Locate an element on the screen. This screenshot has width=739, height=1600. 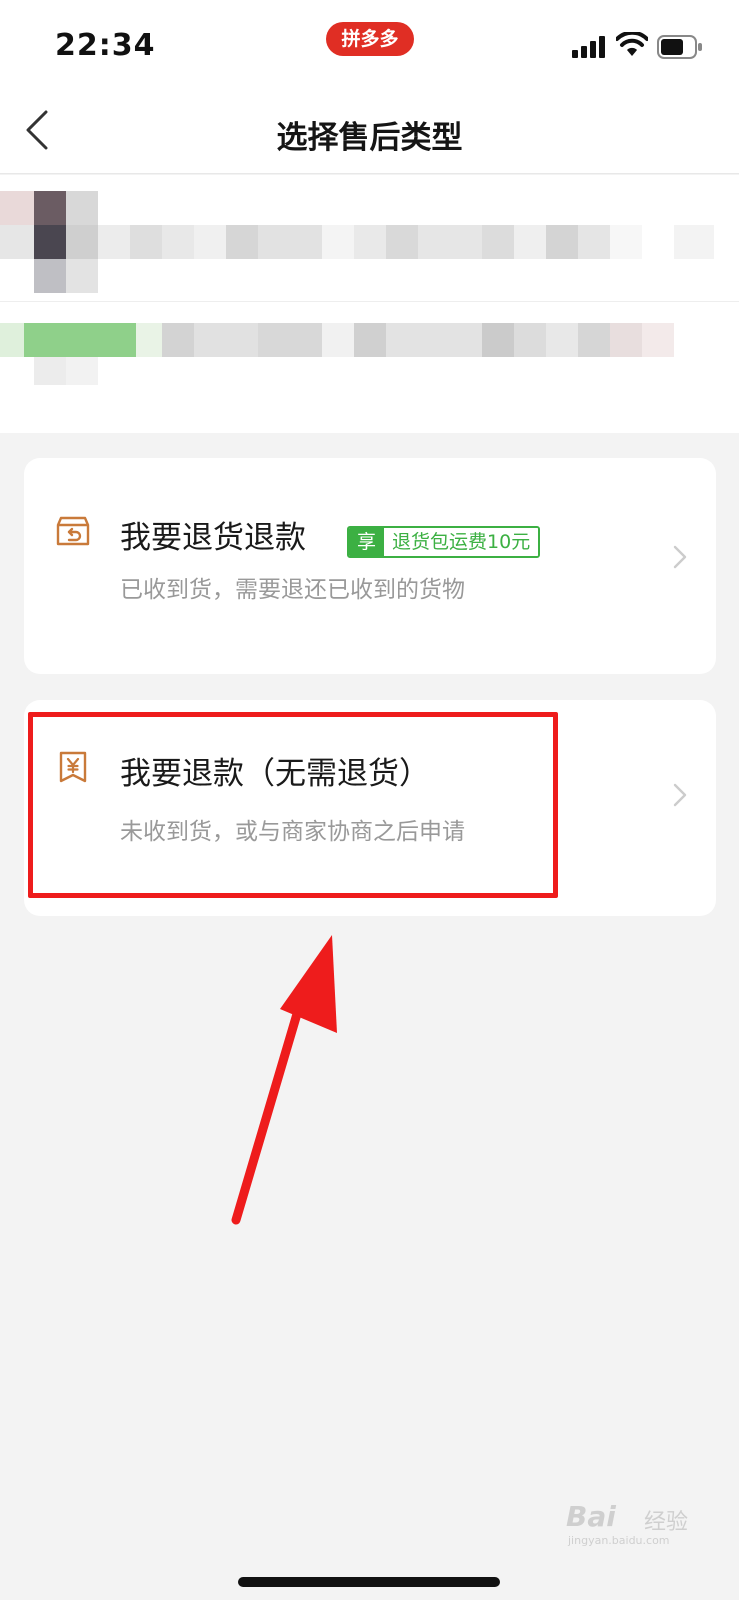
home-indicator is located at coordinates (369, 1582).